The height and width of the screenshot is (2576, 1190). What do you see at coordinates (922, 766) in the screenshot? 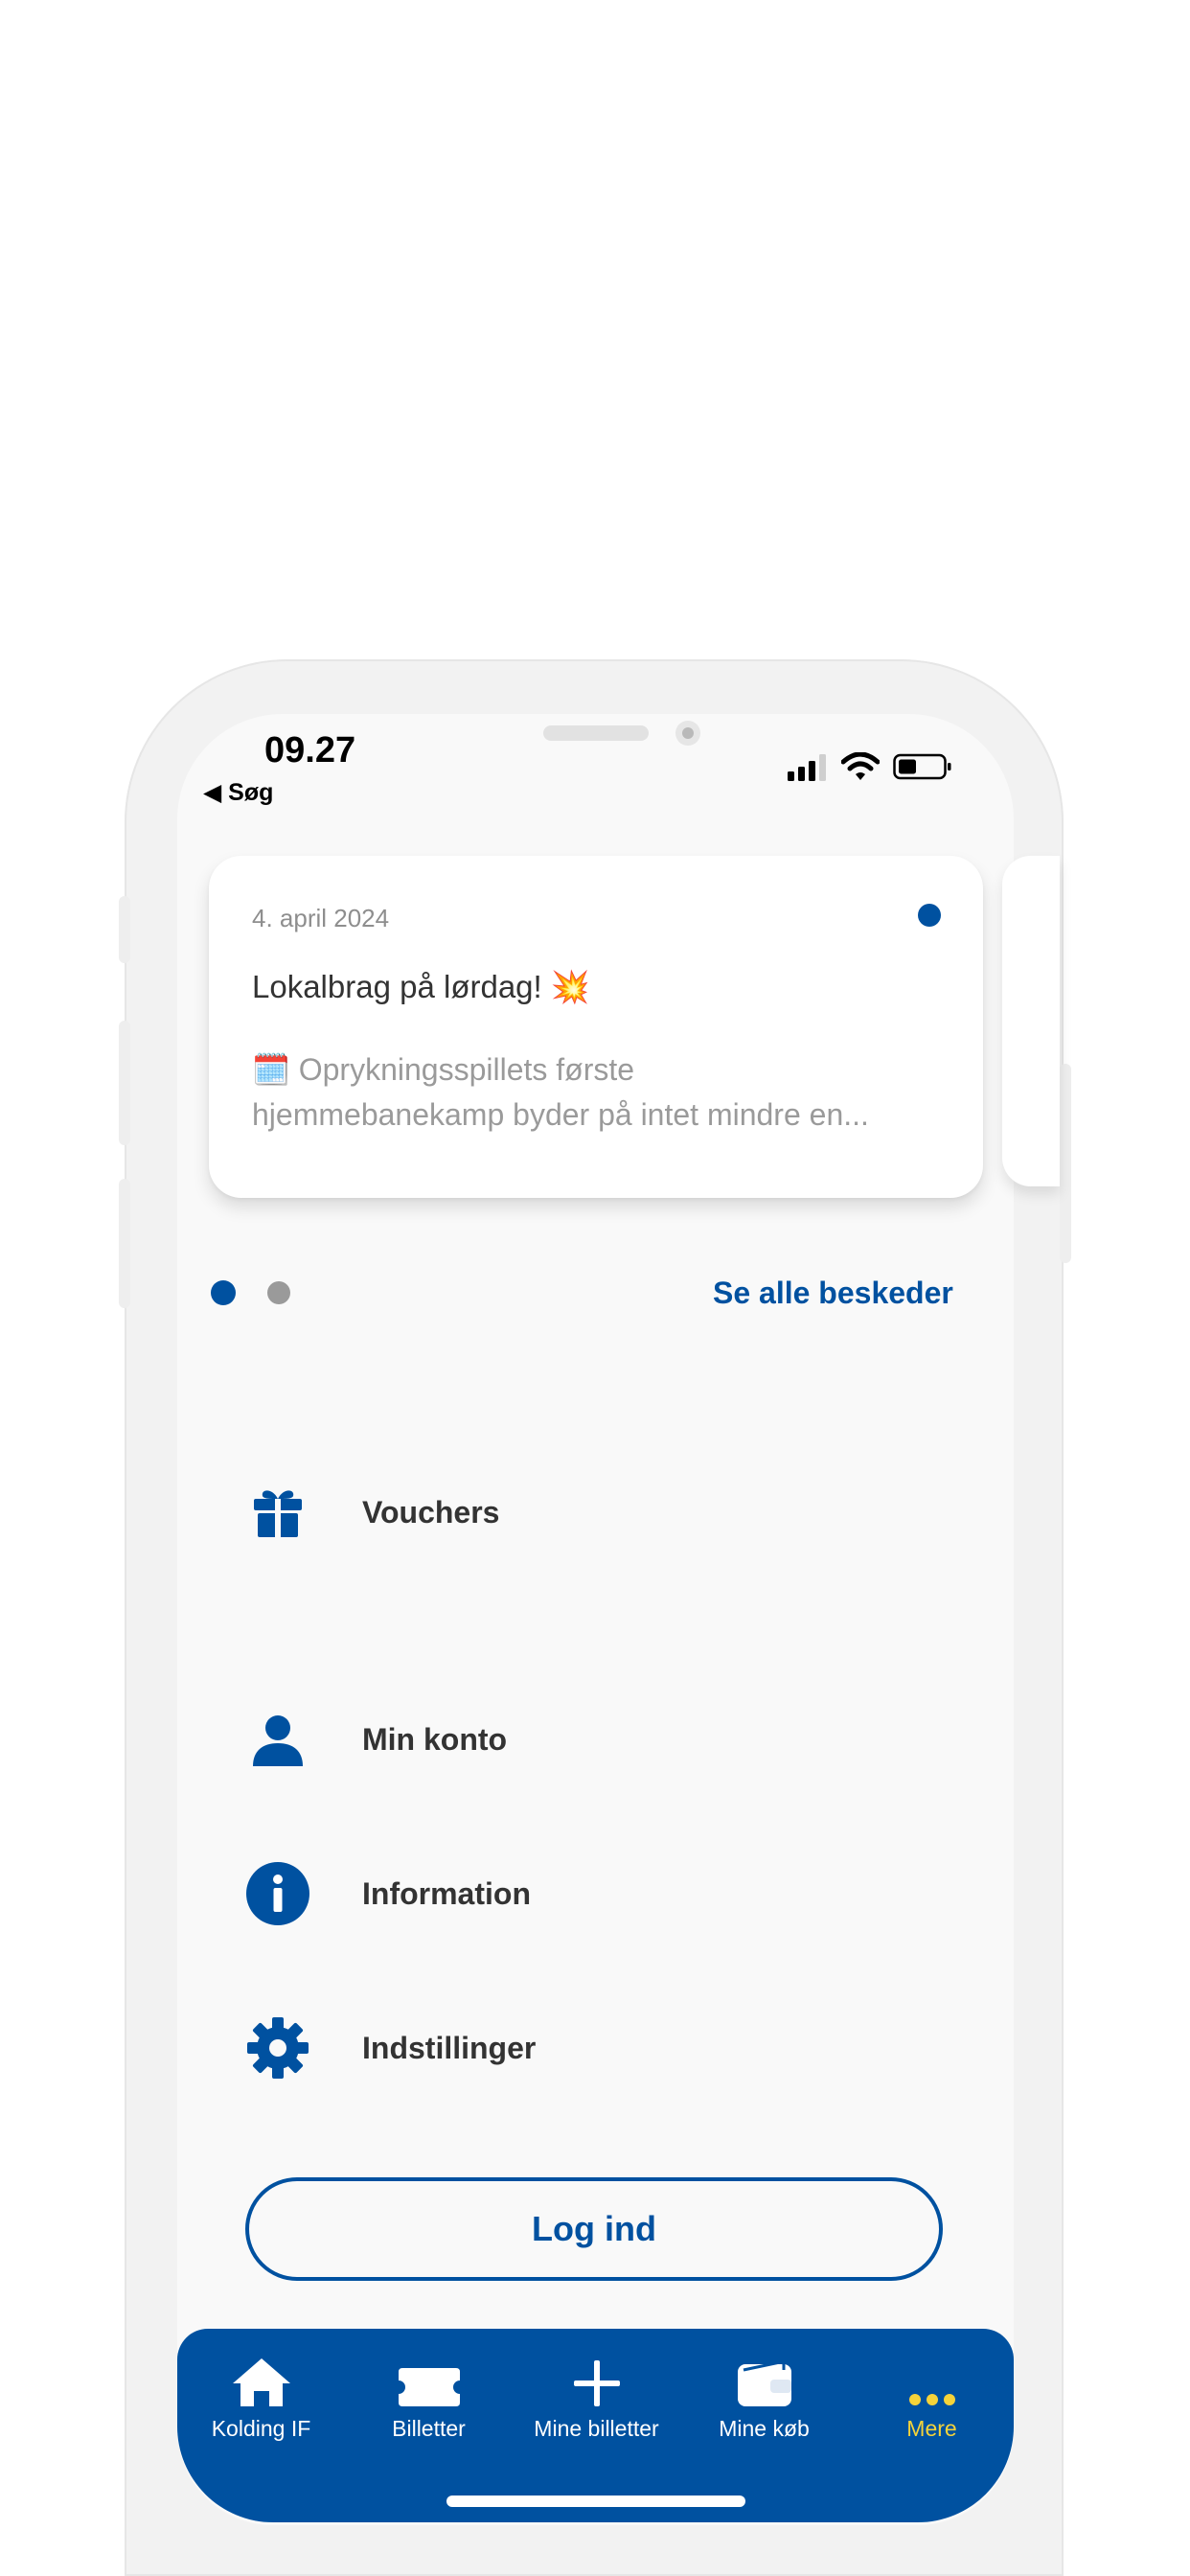
I see `battery-icon` at bounding box center [922, 766].